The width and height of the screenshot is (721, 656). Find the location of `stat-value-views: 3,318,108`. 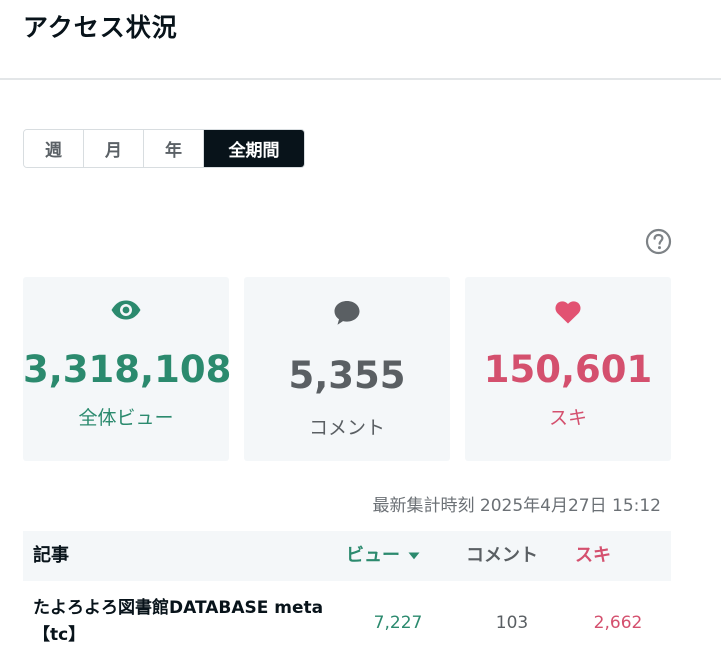

stat-value-views: 3,318,108 is located at coordinates (127, 369).